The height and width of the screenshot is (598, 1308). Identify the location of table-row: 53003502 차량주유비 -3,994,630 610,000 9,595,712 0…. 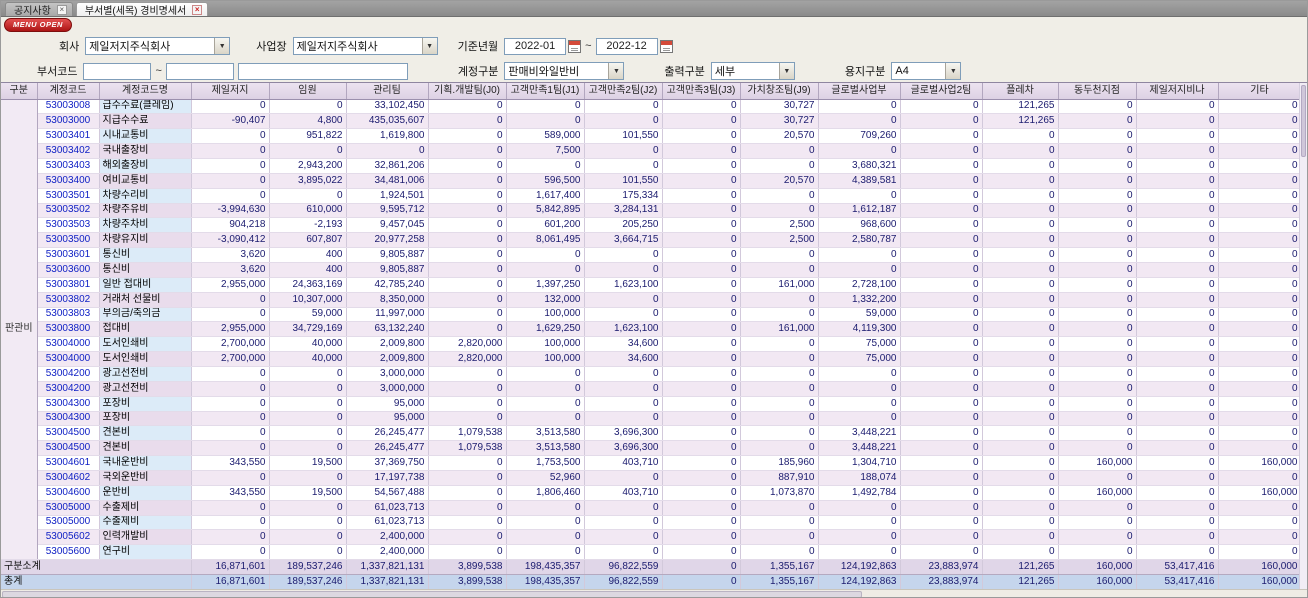
(651, 211).